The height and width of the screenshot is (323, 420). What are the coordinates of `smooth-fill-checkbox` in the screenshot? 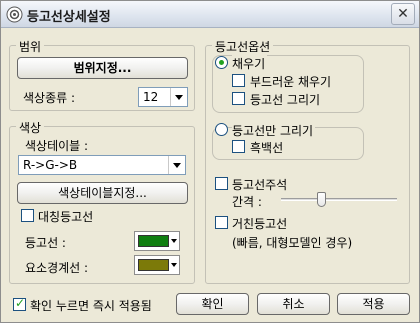 It's located at (238, 80).